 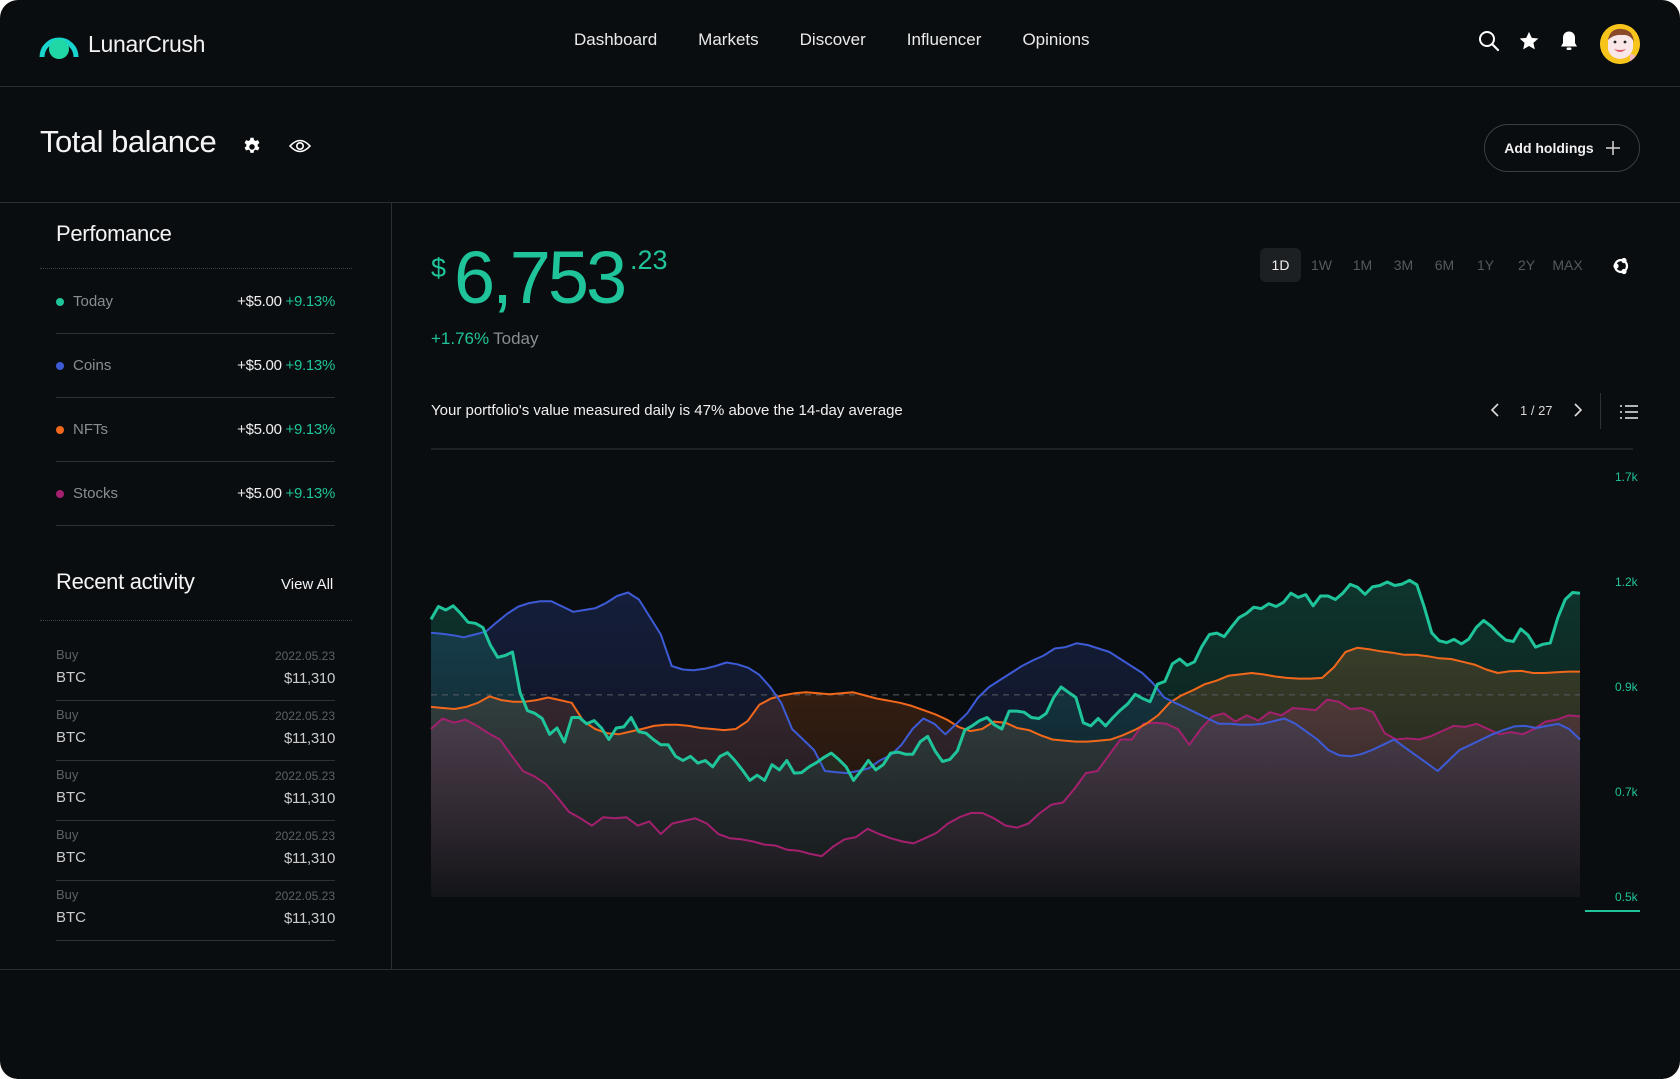 I want to click on search-icon, so click(x=1489, y=41).